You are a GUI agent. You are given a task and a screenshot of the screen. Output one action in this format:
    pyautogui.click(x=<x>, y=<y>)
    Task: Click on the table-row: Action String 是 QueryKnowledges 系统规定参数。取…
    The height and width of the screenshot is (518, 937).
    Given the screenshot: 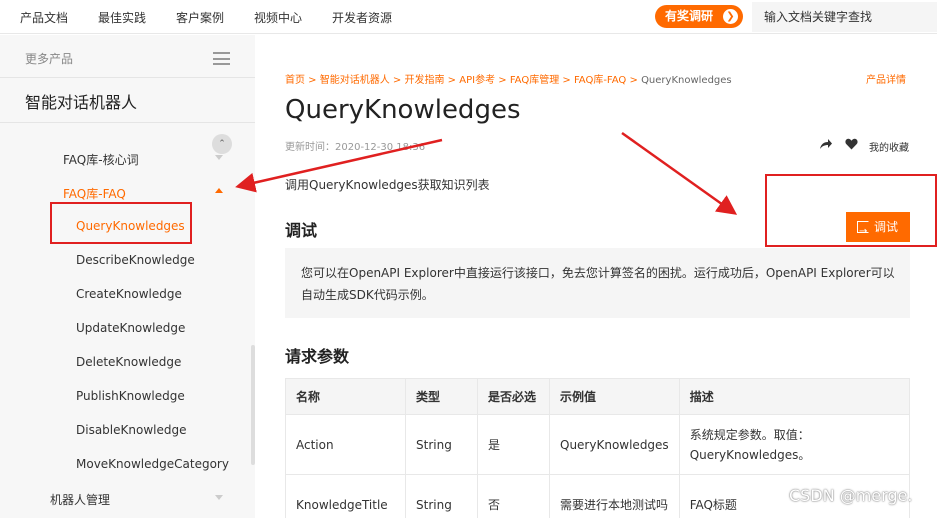 What is the action you would take?
    pyautogui.click(x=598, y=444)
    